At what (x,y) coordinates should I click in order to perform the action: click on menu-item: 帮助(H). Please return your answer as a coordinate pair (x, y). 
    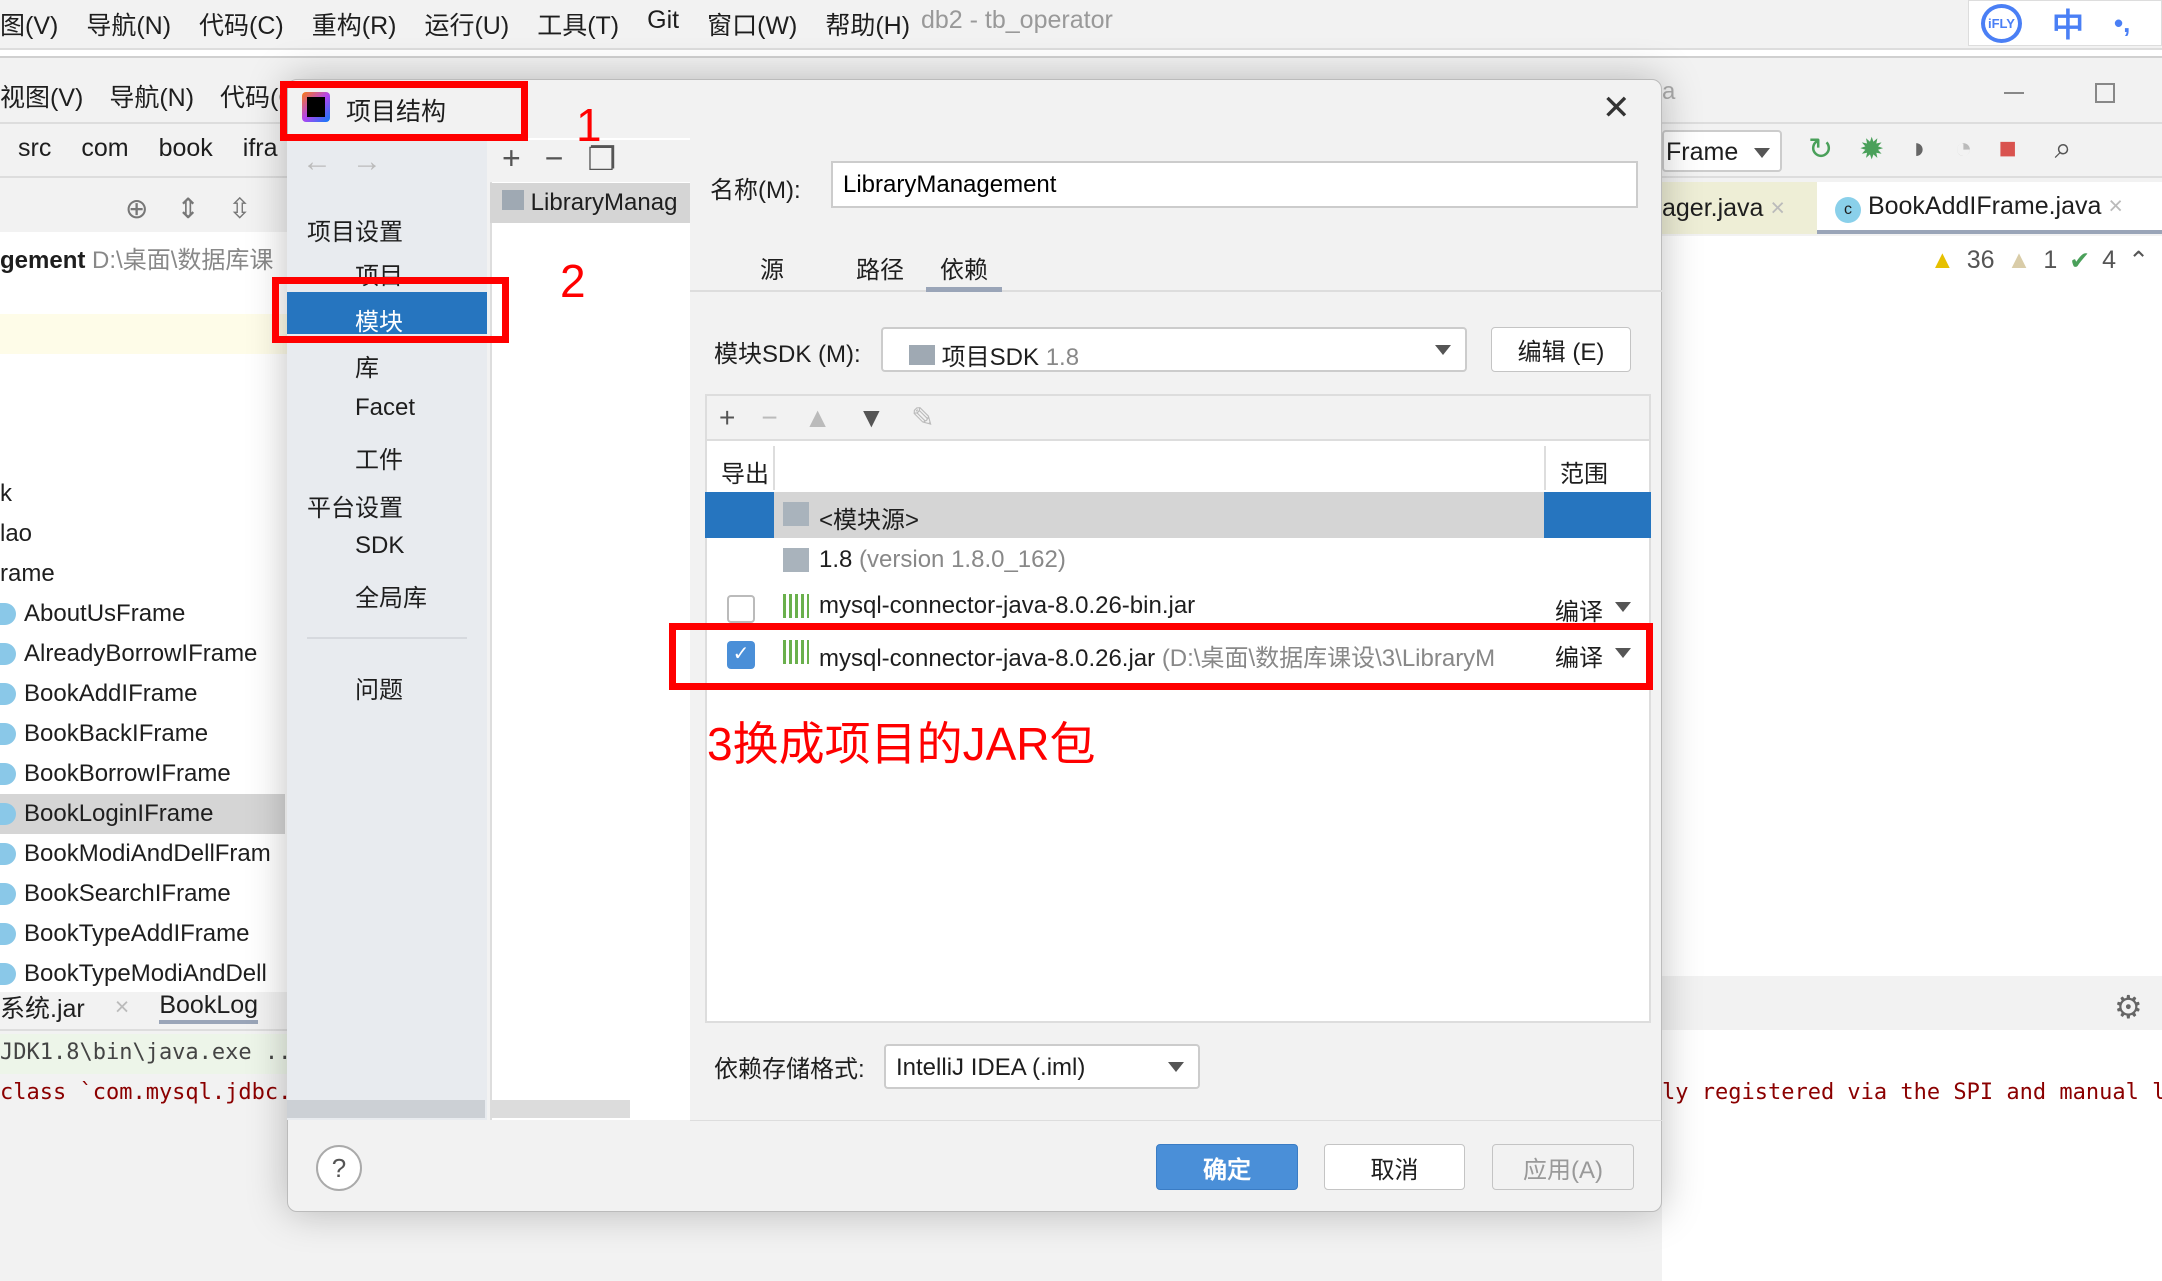
    Looking at the image, I should click on (867, 24).